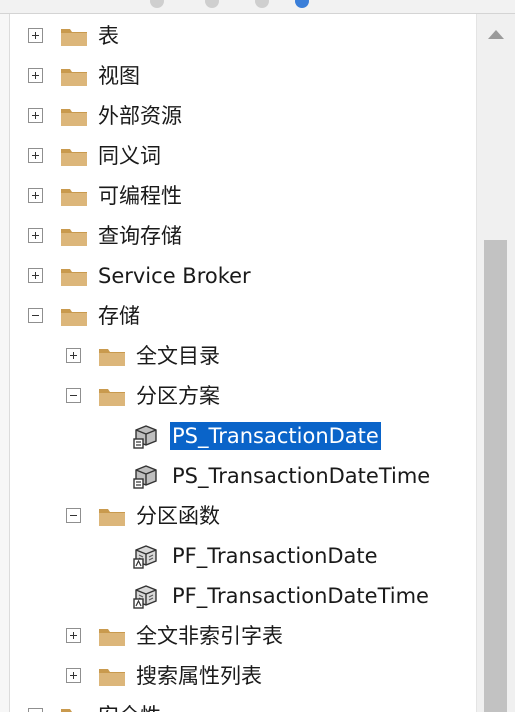  What do you see at coordinates (129, 156) in the screenshot?
I see `tree-node-label: 同义词` at bounding box center [129, 156].